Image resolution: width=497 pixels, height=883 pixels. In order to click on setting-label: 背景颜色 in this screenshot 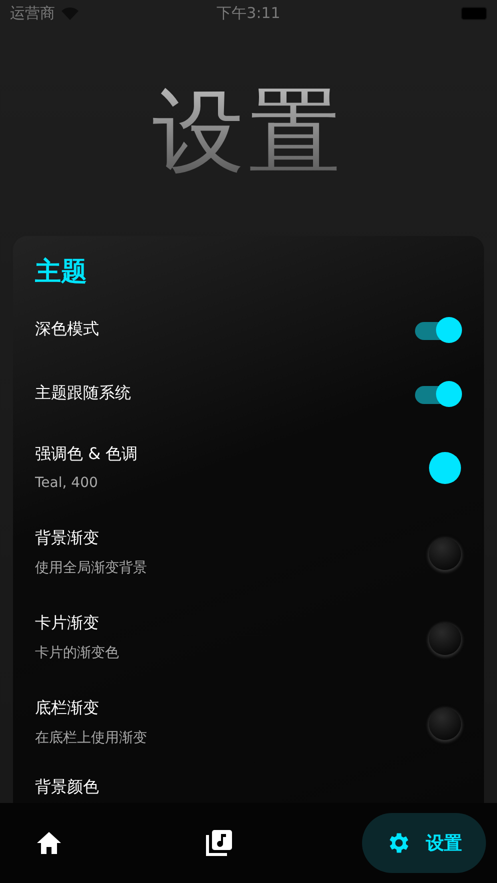, I will do `click(67, 787)`.